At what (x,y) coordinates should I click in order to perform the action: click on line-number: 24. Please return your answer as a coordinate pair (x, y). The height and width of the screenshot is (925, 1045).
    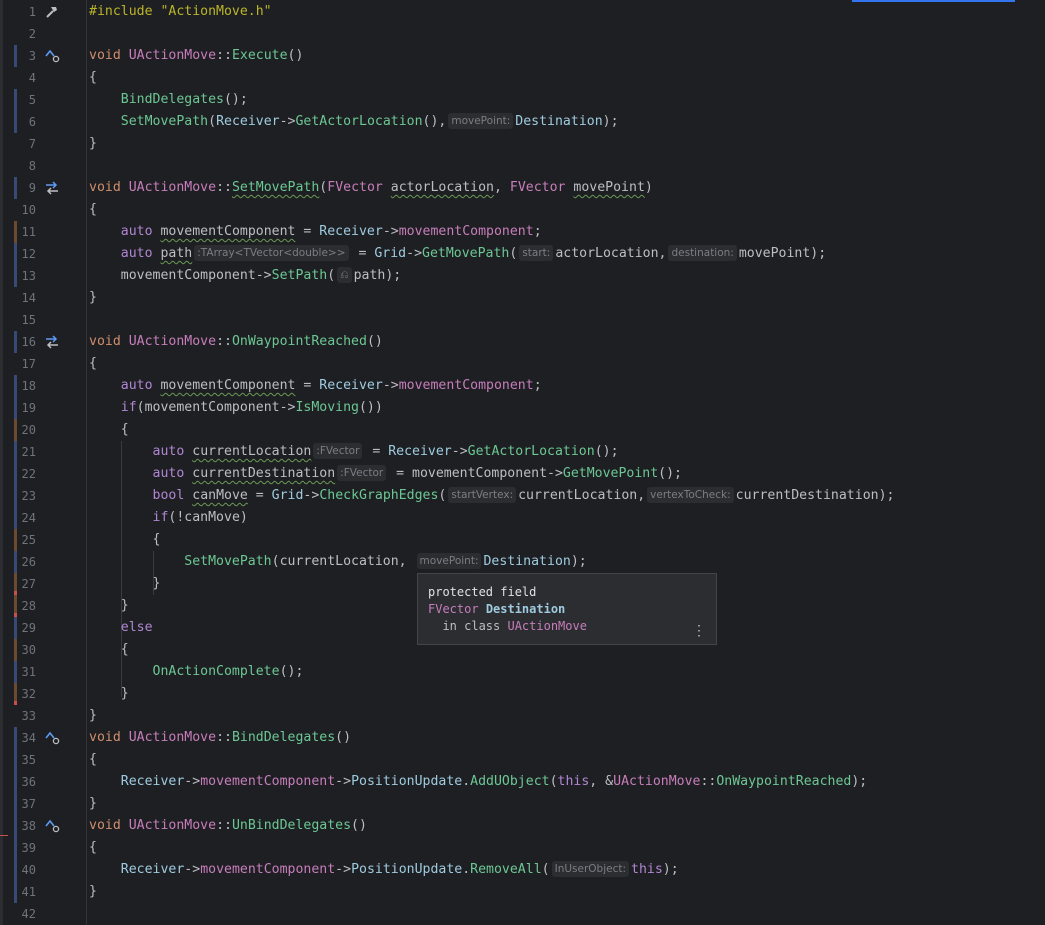
    Looking at the image, I should click on (18, 518).